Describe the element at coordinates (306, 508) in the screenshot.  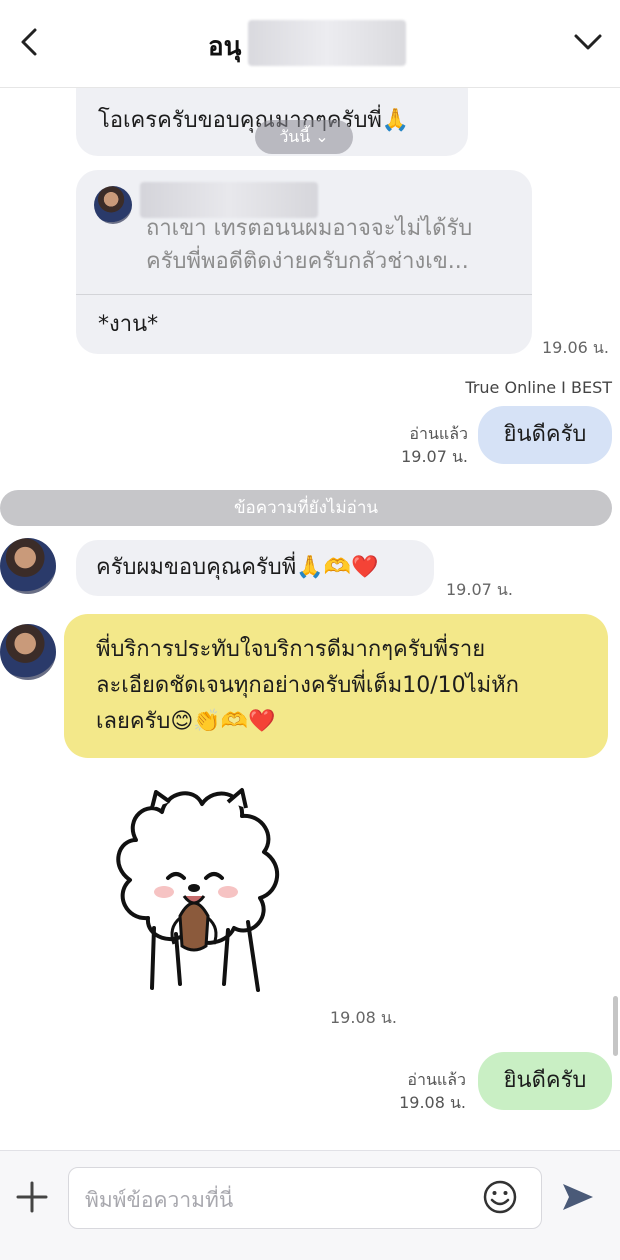
I see `unread-divider: ข้อความที่ยังไม่อ่าน` at that location.